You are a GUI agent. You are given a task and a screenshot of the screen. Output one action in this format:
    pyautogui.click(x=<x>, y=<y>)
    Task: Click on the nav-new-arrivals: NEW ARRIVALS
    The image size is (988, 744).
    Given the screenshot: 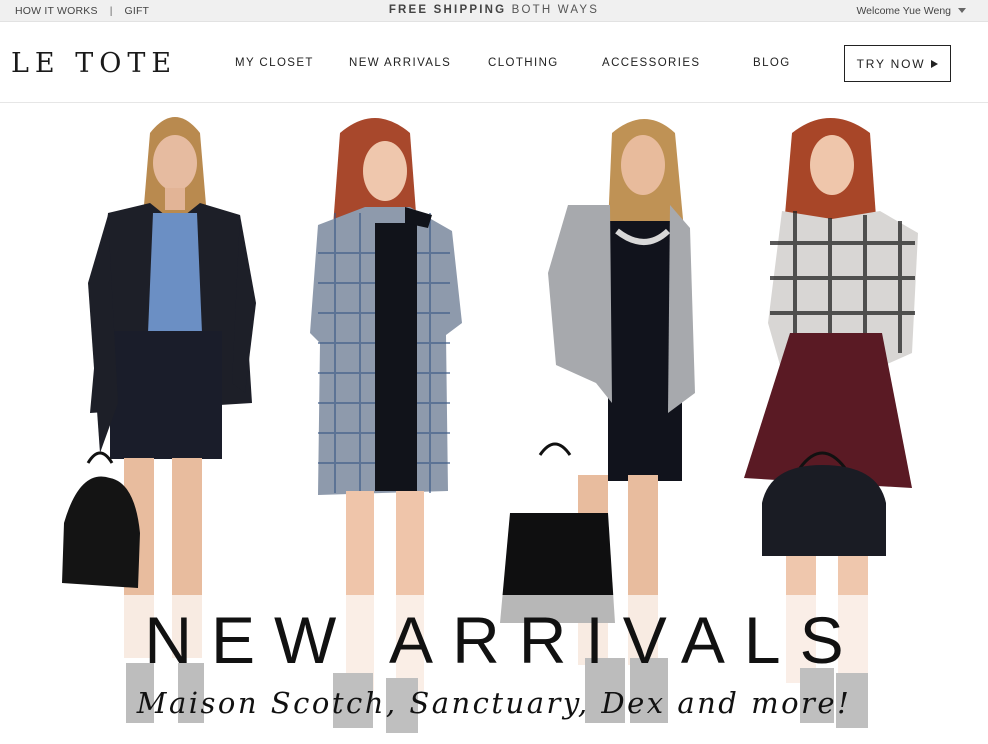 What is the action you would take?
    pyautogui.click(x=400, y=63)
    